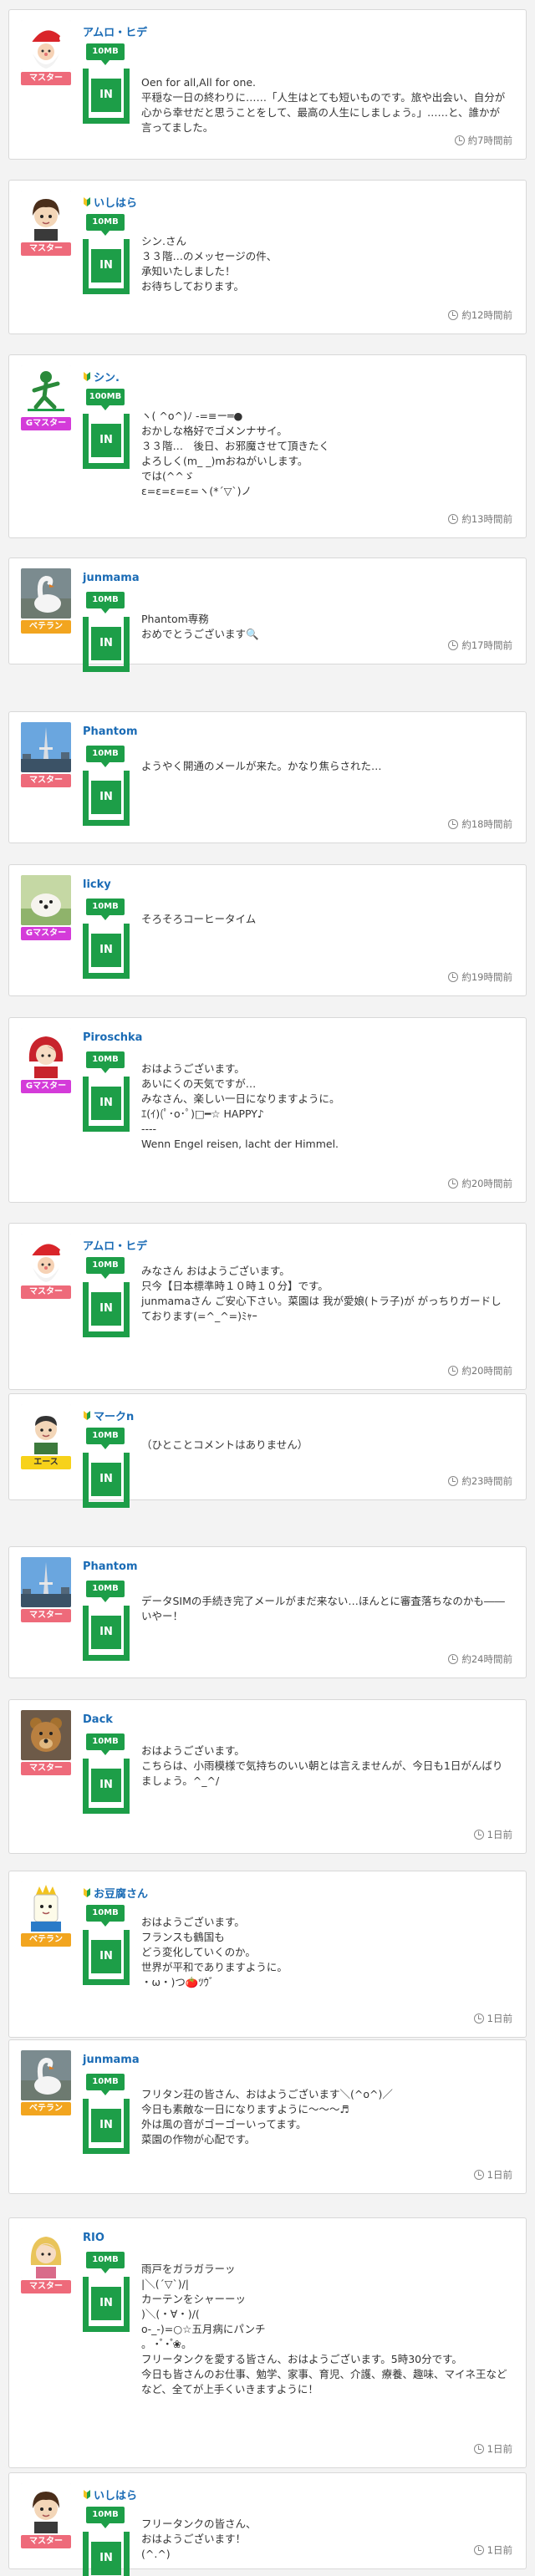 The image size is (535, 2576). I want to click on username-link: Piroschka, so click(112, 1037).